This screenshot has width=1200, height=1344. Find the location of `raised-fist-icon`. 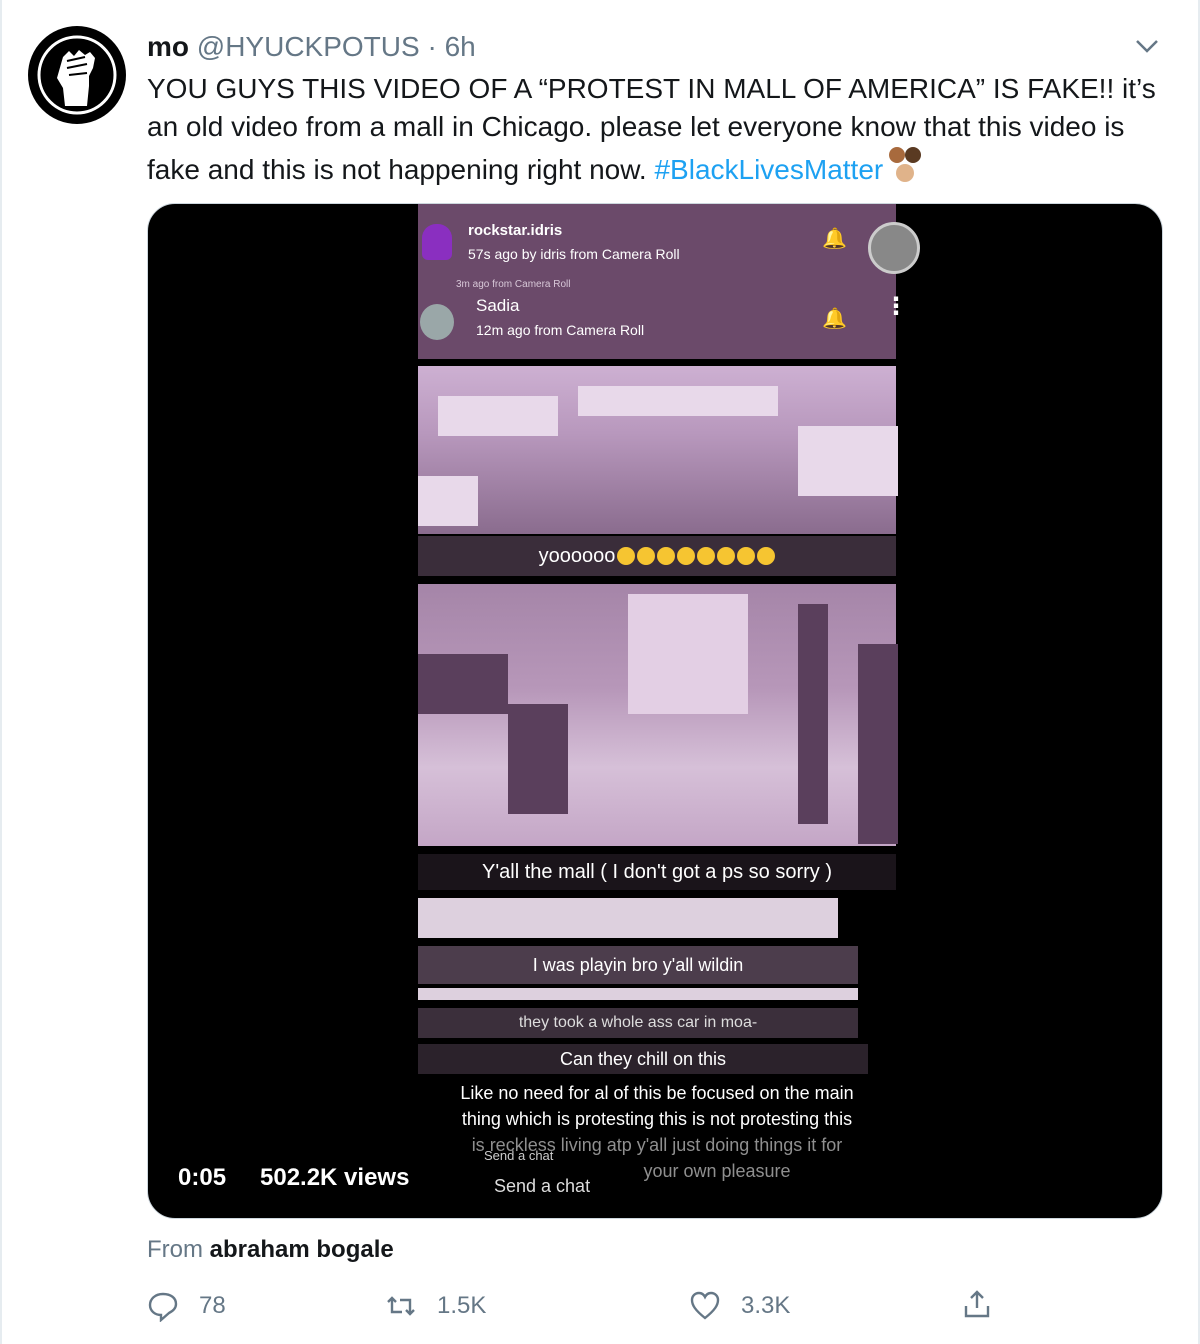

raised-fist-icon is located at coordinates (77, 75).